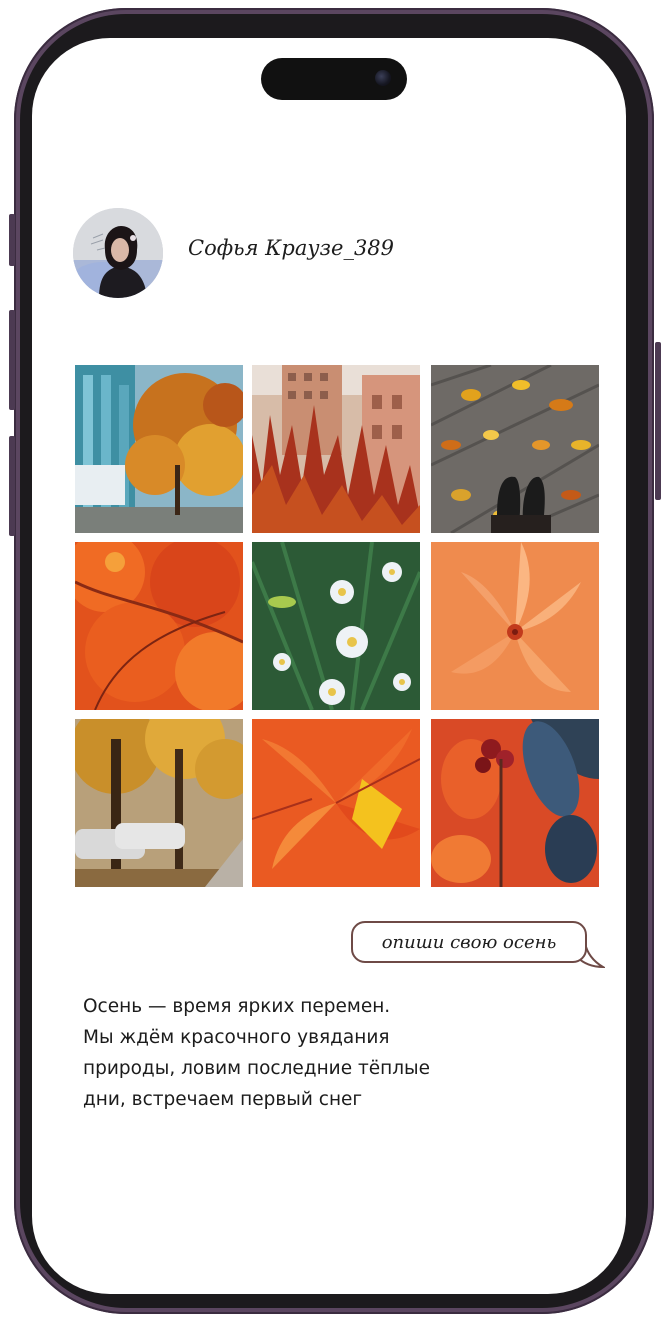 This screenshot has width=669, height=1321. I want to click on dynamic-island, so click(334, 79).